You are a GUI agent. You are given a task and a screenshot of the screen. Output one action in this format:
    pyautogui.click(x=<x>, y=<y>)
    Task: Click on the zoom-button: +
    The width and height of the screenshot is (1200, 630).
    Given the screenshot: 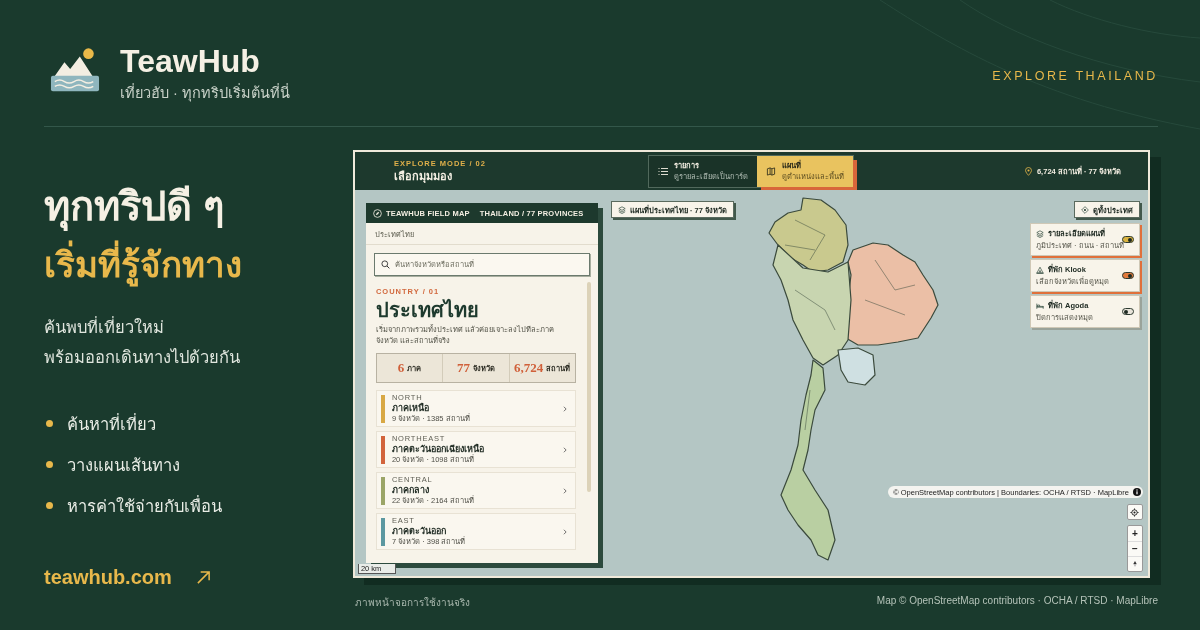 What is the action you would take?
    pyautogui.click(x=1134, y=533)
    